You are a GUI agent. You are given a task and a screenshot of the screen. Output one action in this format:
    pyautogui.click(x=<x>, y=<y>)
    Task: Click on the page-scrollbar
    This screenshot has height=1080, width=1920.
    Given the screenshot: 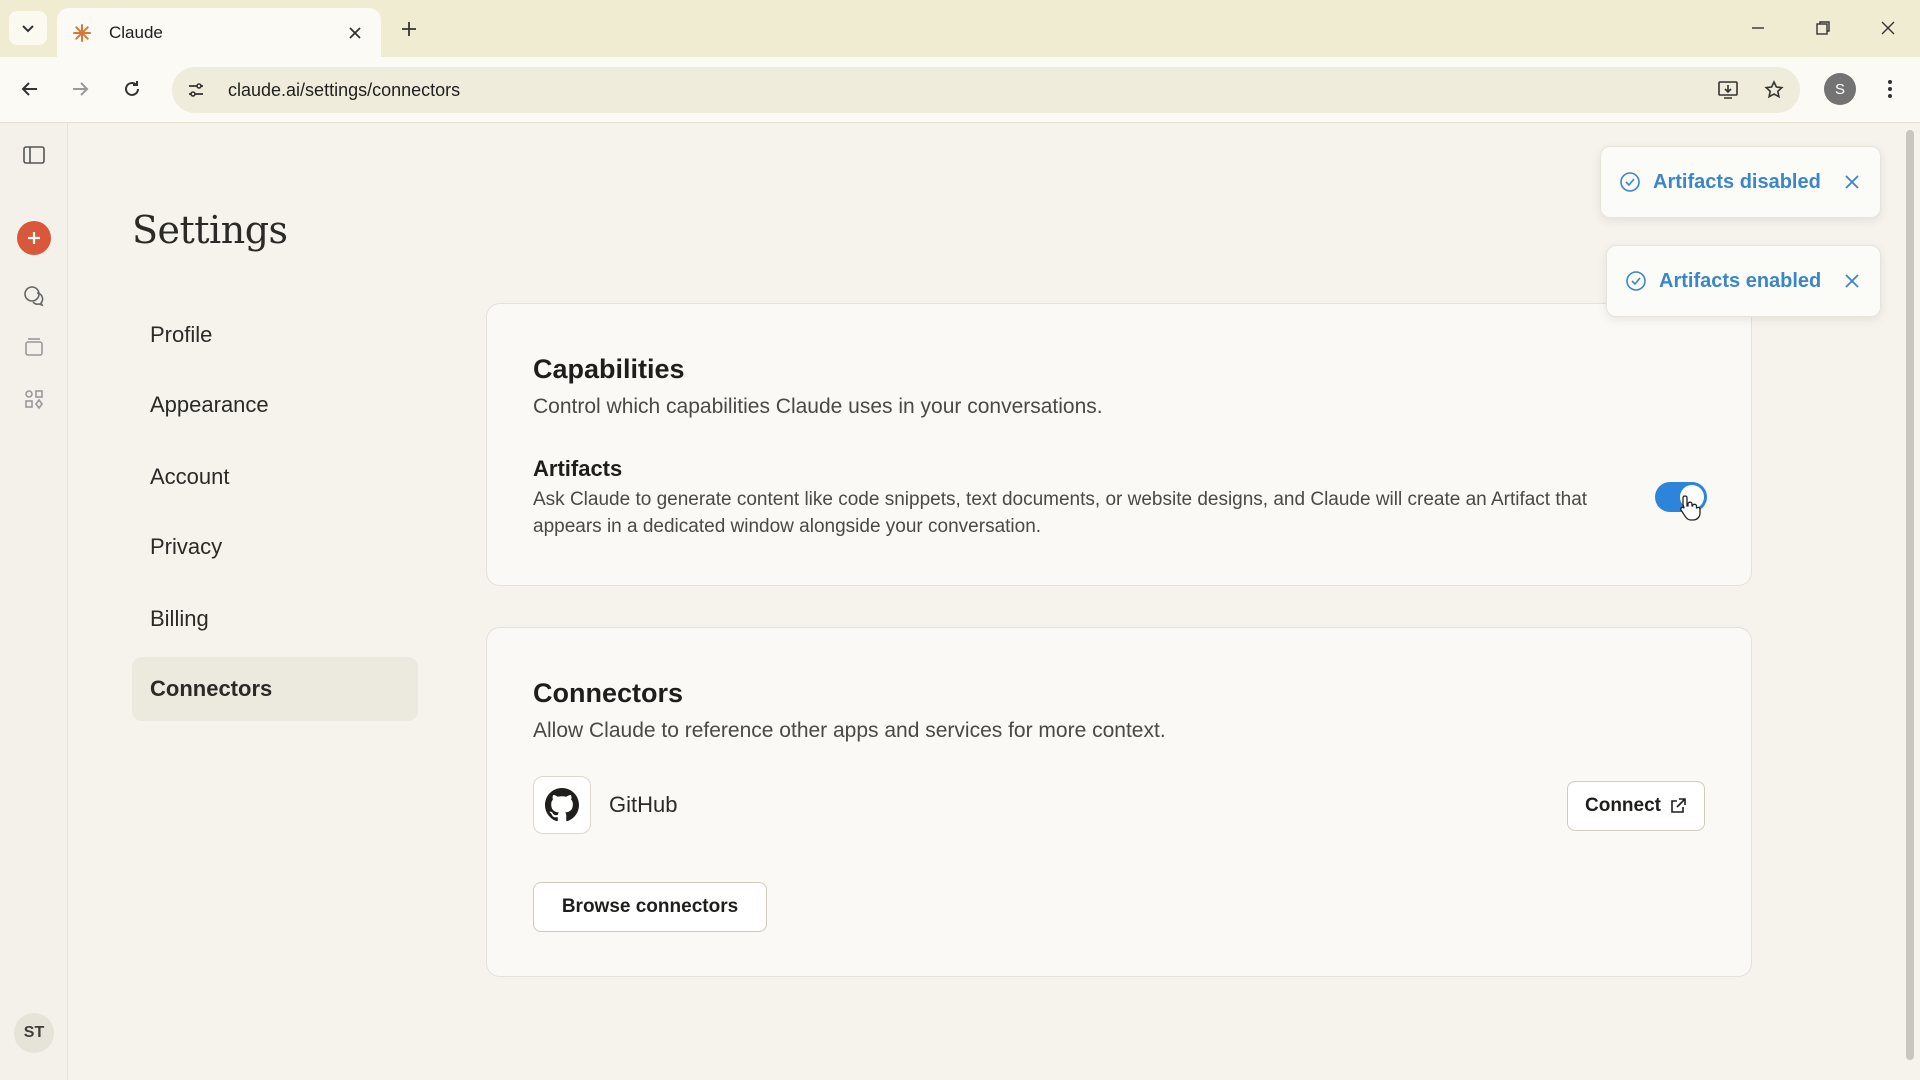 What is the action you would take?
    pyautogui.click(x=1910, y=595)
    